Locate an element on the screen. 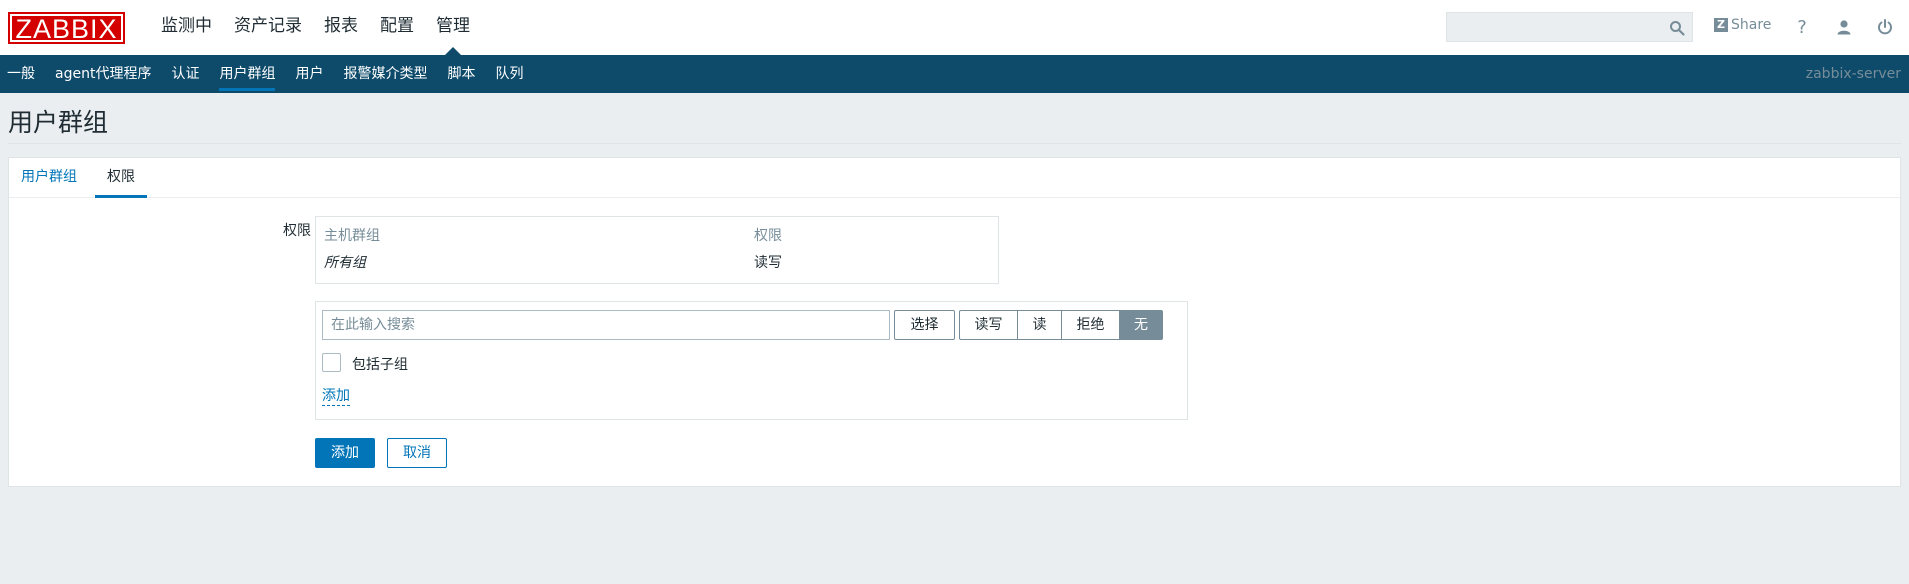  subnav-media-types: 报警媒介类型 is located at coordinates (387, 74).